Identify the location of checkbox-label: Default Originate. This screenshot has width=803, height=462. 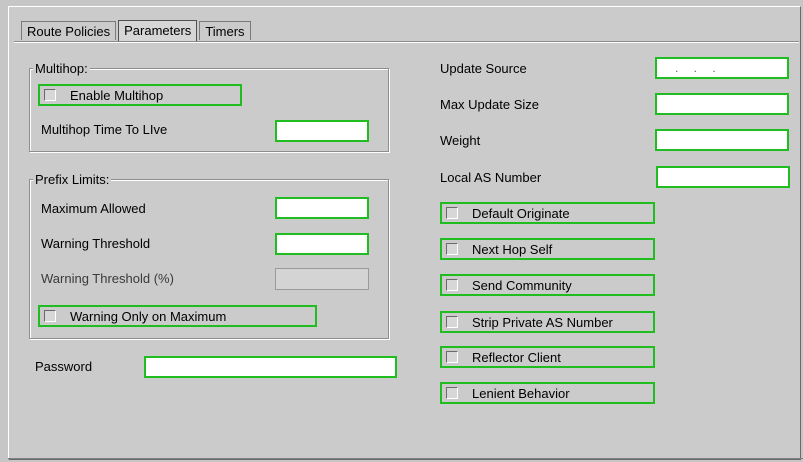
(521, 213).